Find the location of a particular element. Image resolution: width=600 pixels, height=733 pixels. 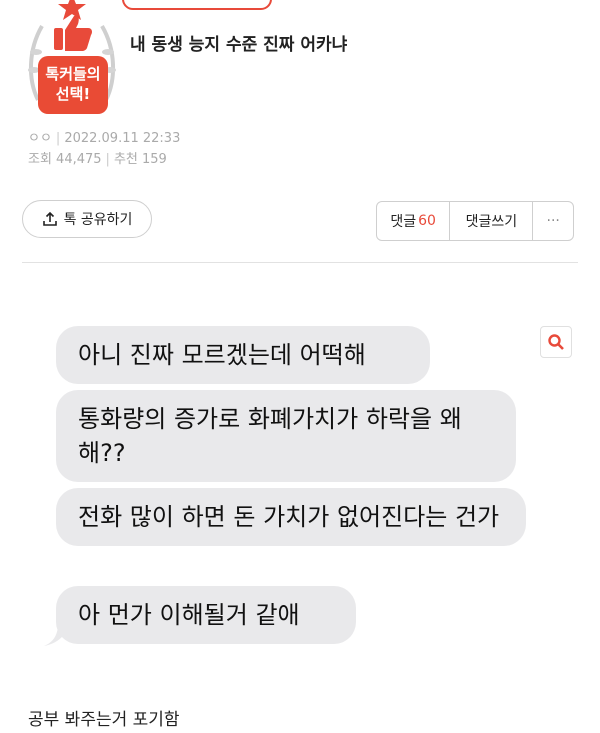

comments-button: 댓글 60 is located at coordinates (414, 221).